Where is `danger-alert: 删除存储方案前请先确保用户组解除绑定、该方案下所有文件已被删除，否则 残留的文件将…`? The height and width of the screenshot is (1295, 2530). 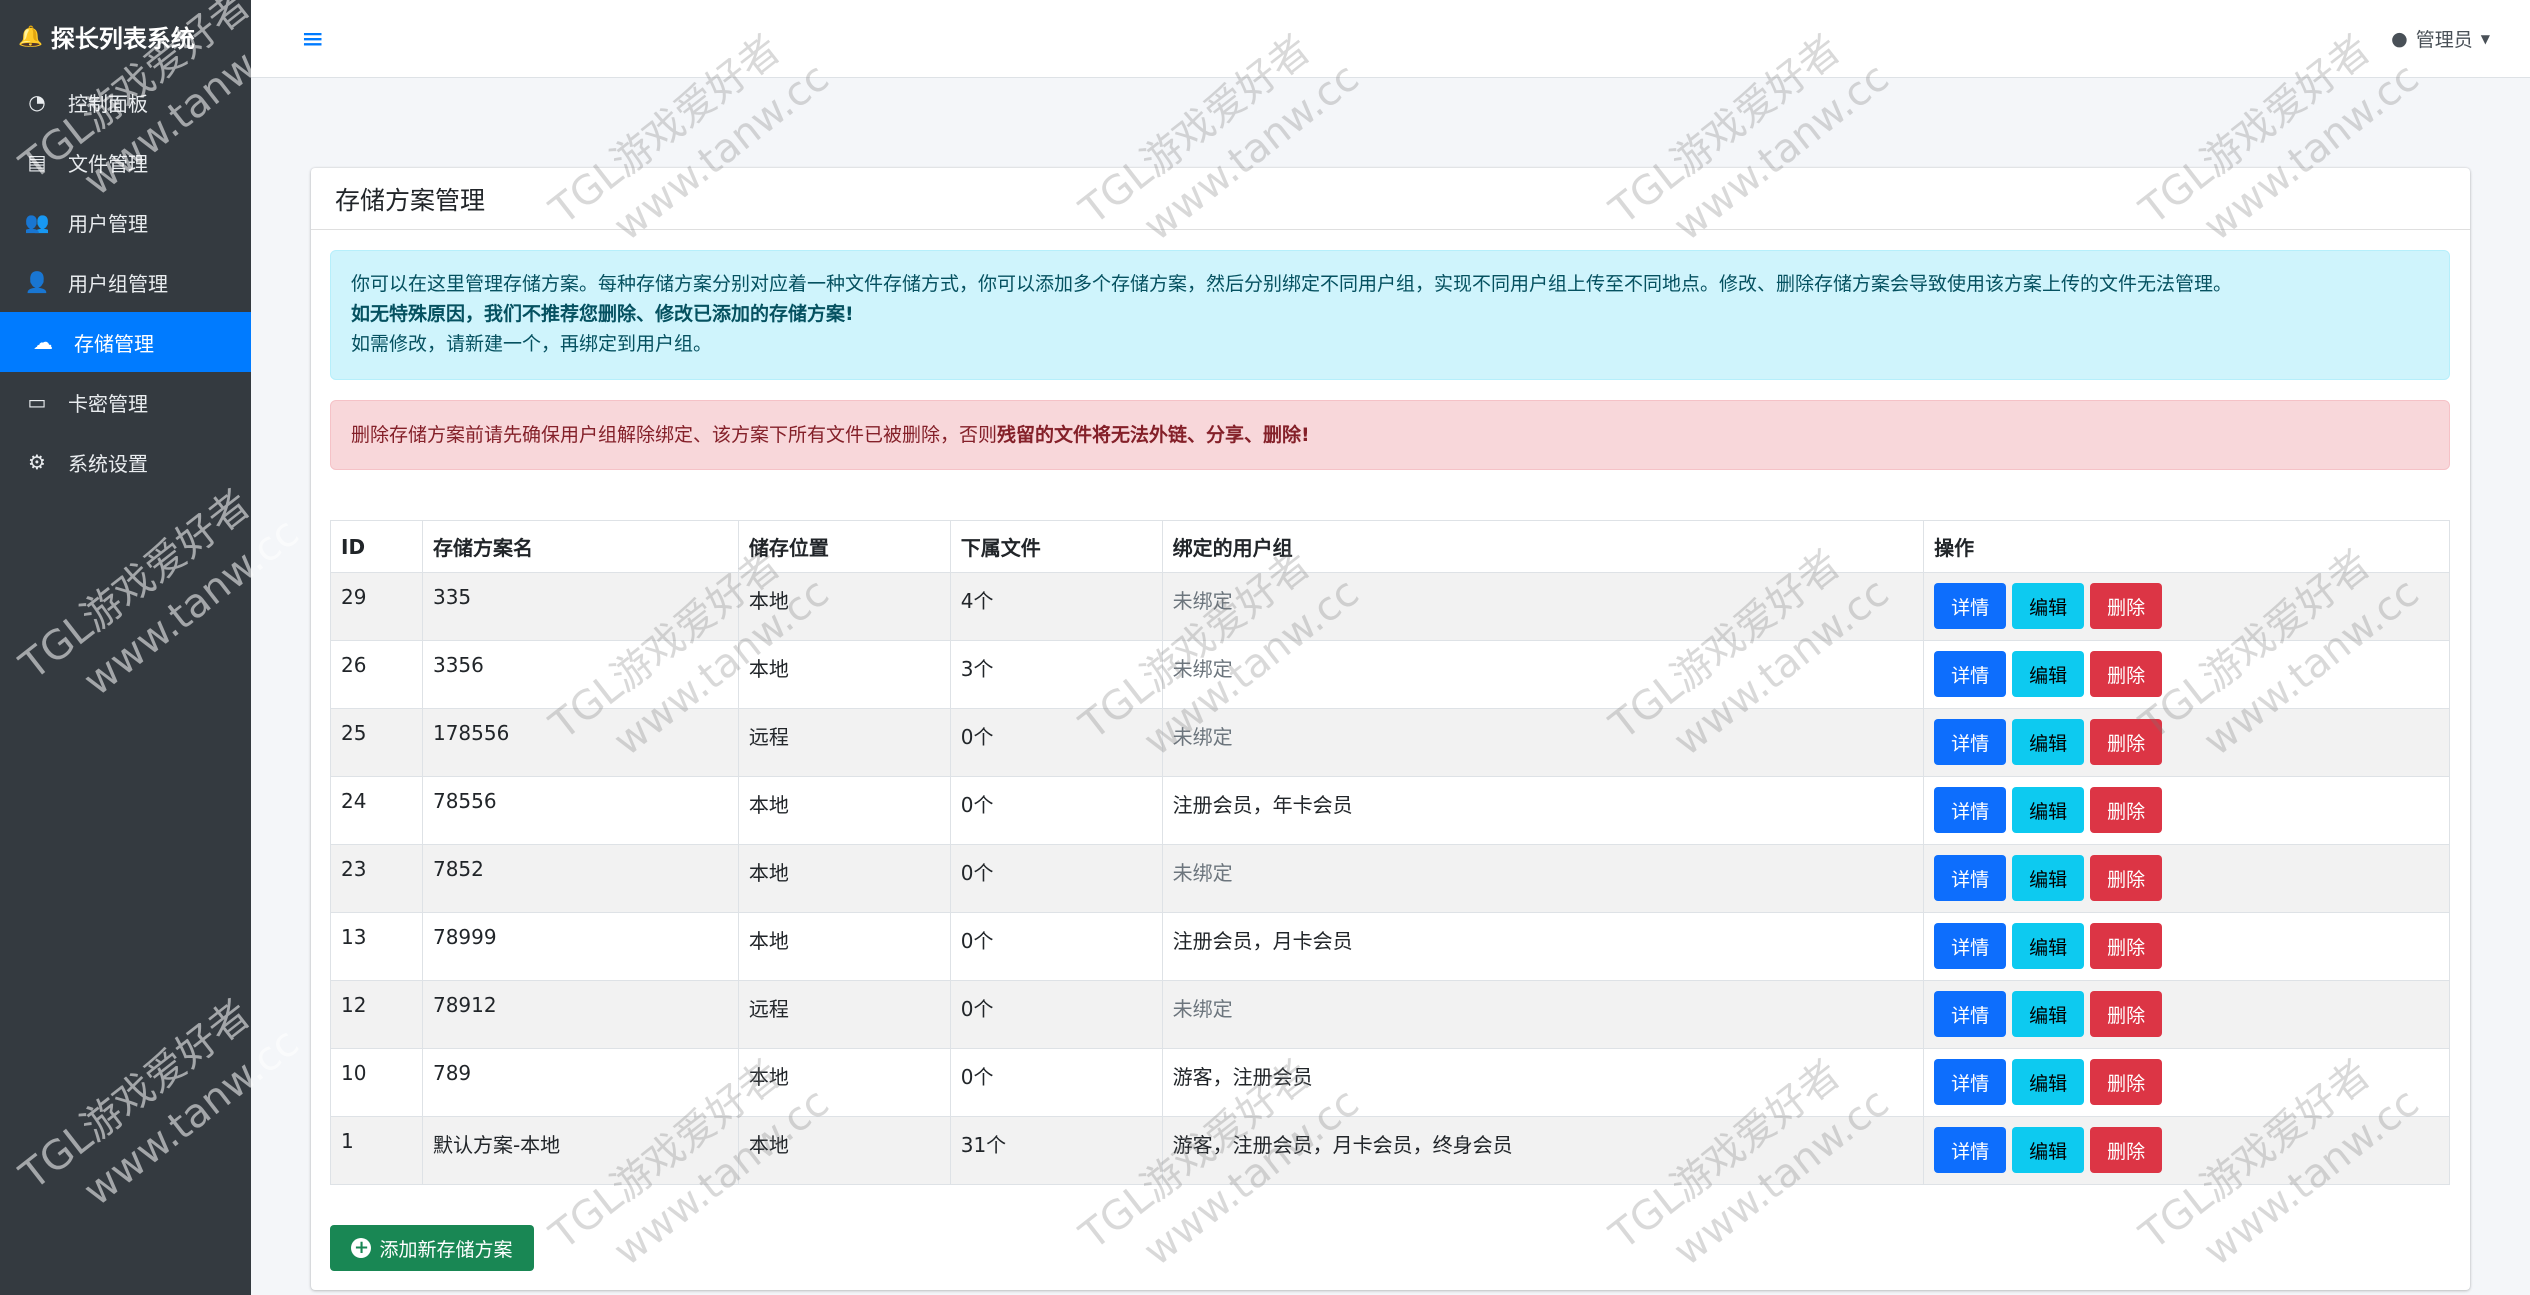 danger-alert: 删除存储方案前请先确保用户组解除绑定、该方案下所有文件已被删除，否则 残留的文件将… is located at coordinates (1390, 435).